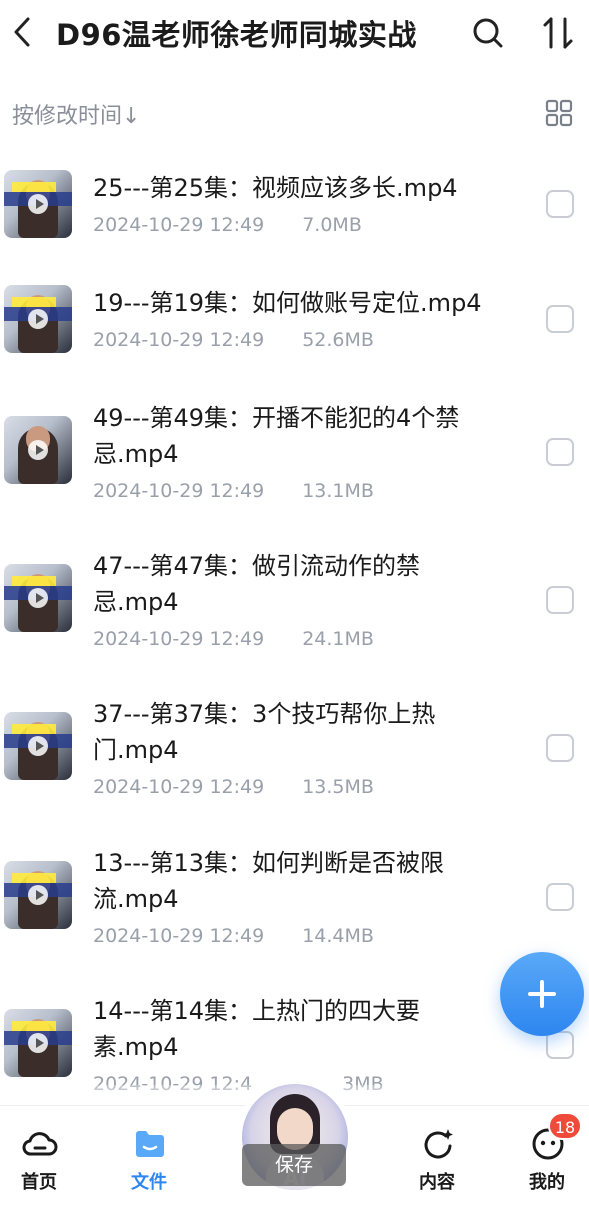 This screenshot has width=589, height=1207. I want to click on folder-icon, so click(150, 1144).